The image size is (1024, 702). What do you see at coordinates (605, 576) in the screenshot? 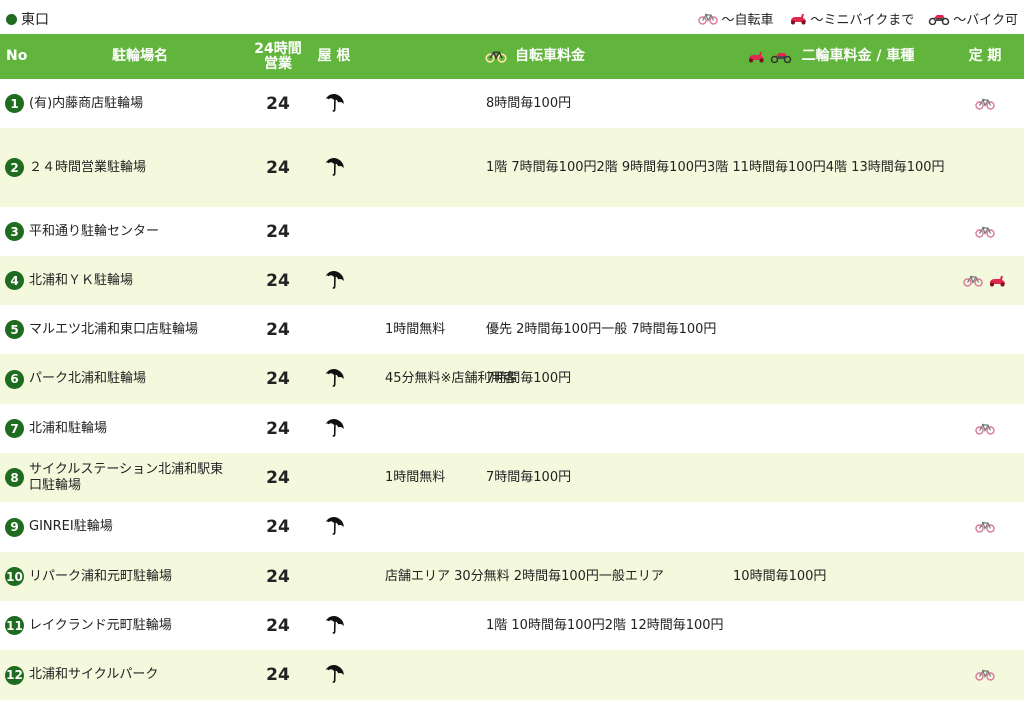
I see `free-time-note: 店舗エリア 30分無料 2時間毎100円 一般エリア 10時間毎100円` at bounding box center [605, 576].